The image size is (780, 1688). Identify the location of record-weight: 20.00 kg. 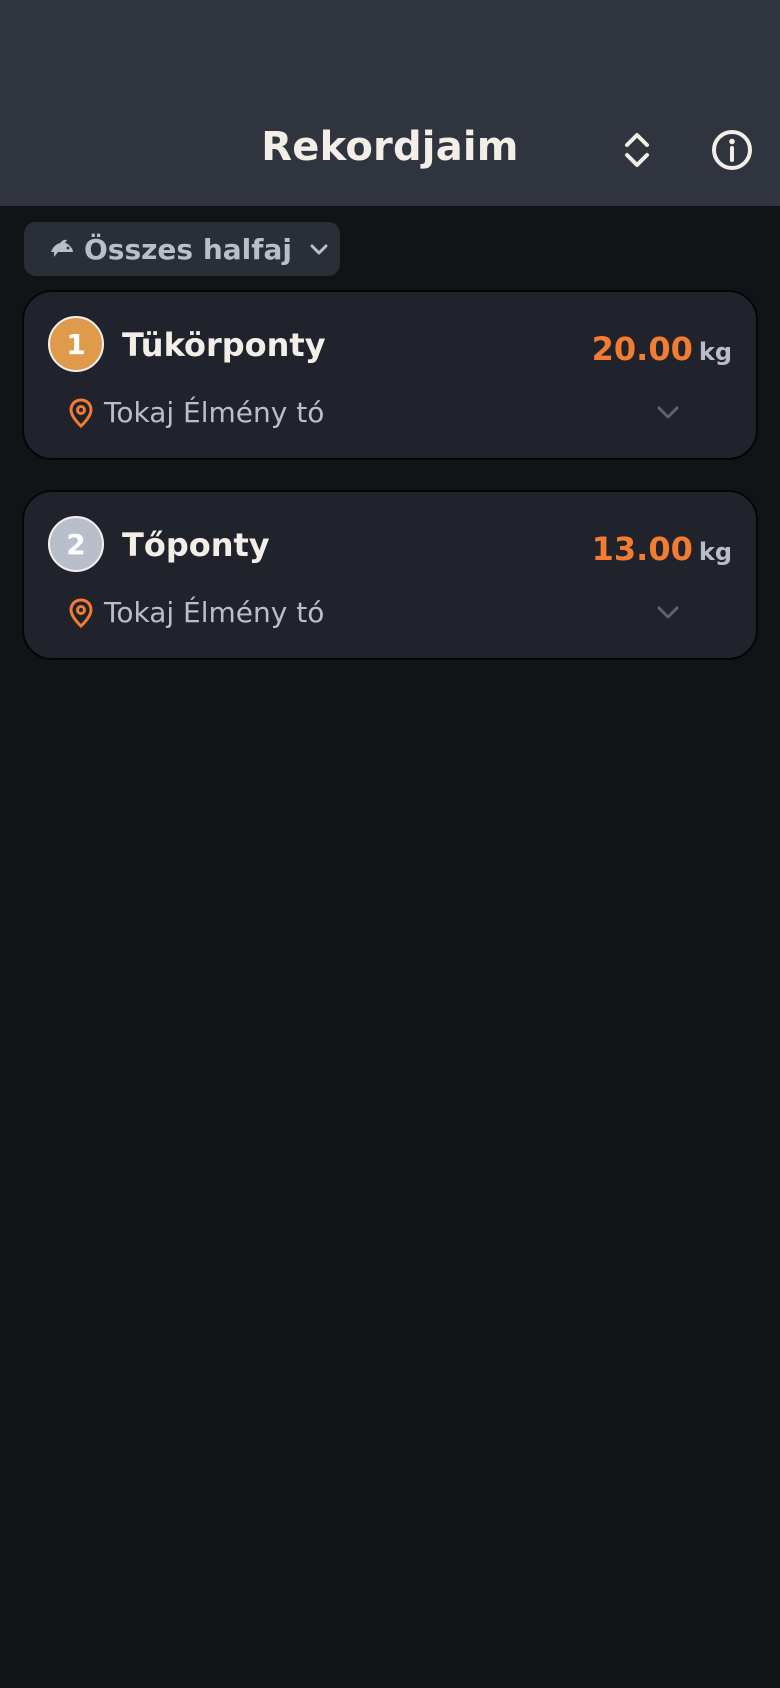
(662, 349).